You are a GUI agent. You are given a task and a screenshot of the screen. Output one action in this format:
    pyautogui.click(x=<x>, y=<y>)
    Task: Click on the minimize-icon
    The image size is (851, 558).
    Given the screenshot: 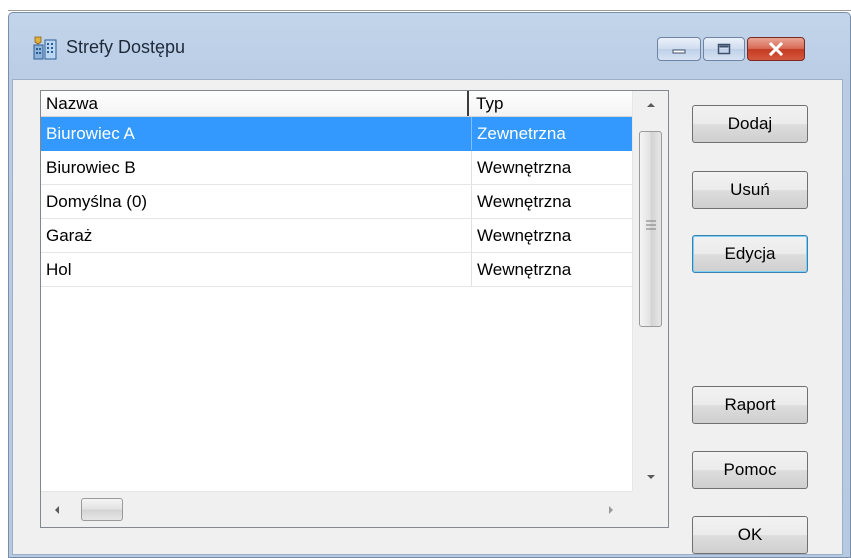 What is the action you would take?
    pyautogui.click(x=679, y=51)
    